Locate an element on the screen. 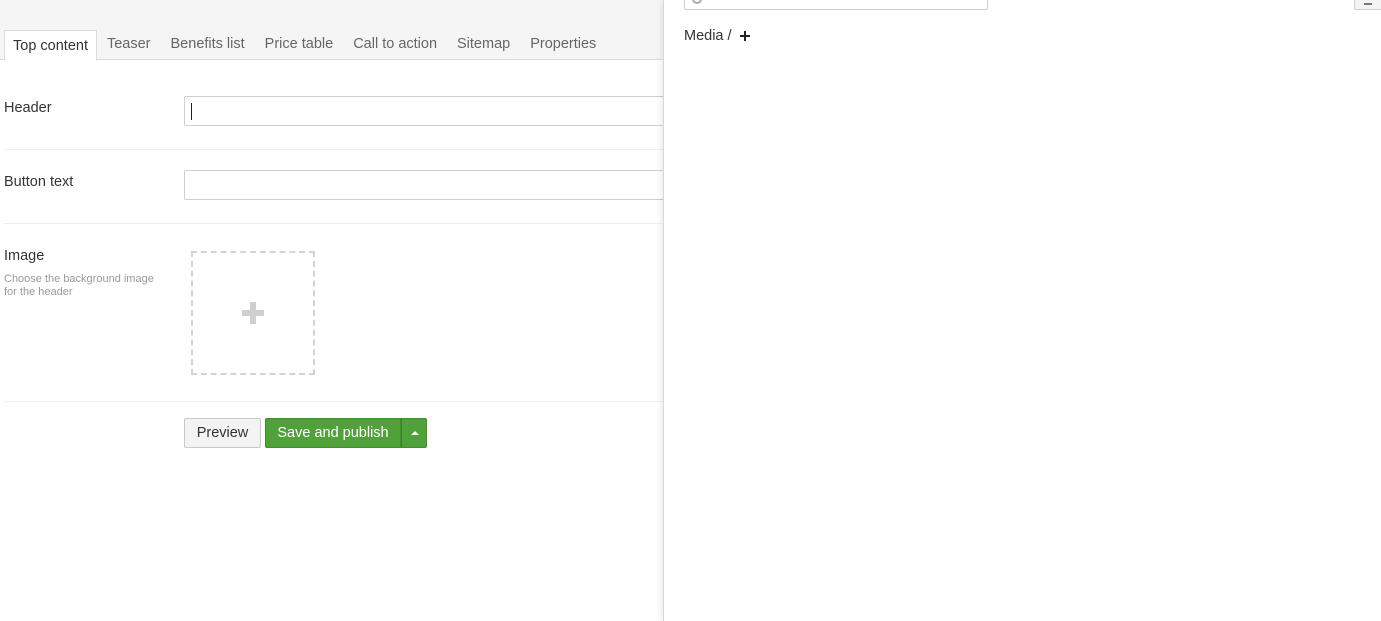  media-search-input is located at coordinates (836, 5).